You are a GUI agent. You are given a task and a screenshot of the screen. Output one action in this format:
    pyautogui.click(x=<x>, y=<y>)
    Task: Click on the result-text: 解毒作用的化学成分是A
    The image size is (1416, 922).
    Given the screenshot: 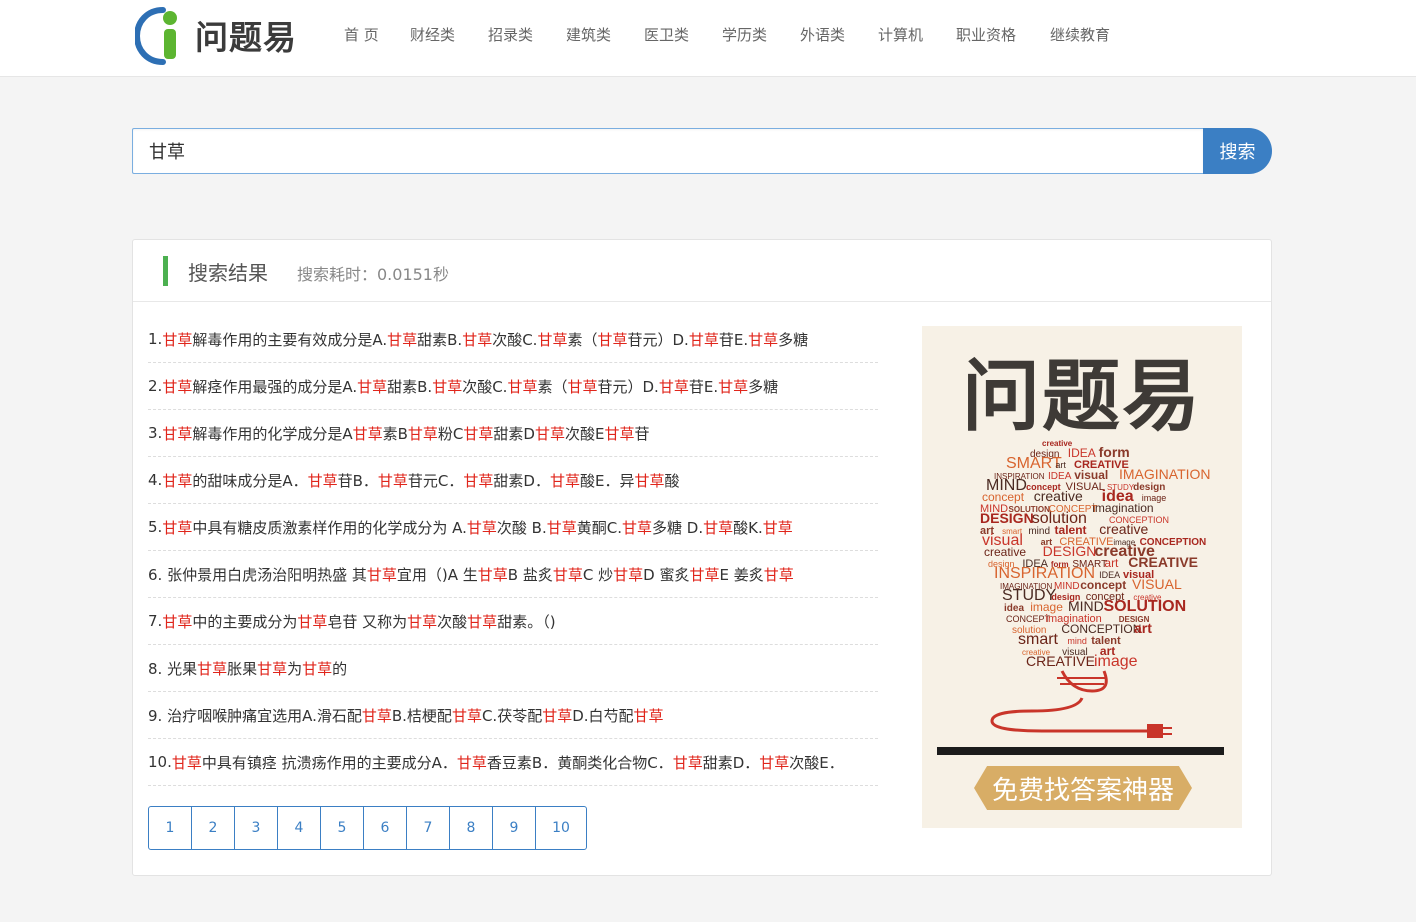 What is the action you would take?
    pyautogui.click(x=272, y=433)
    